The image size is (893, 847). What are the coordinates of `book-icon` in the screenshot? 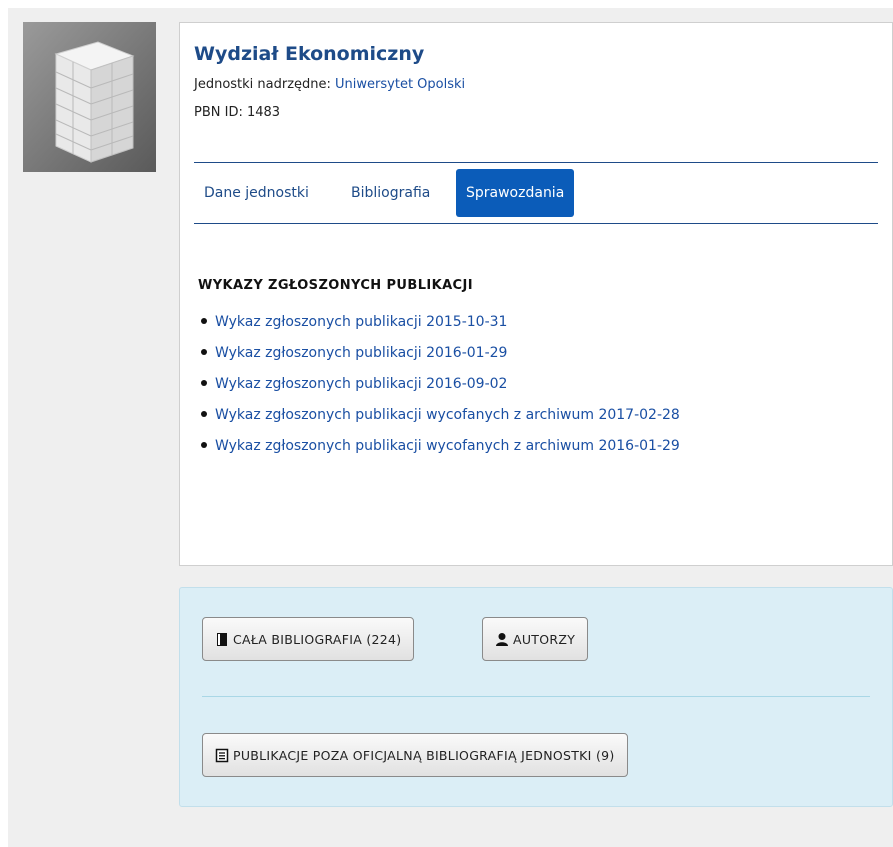 It's located at (222, 639).